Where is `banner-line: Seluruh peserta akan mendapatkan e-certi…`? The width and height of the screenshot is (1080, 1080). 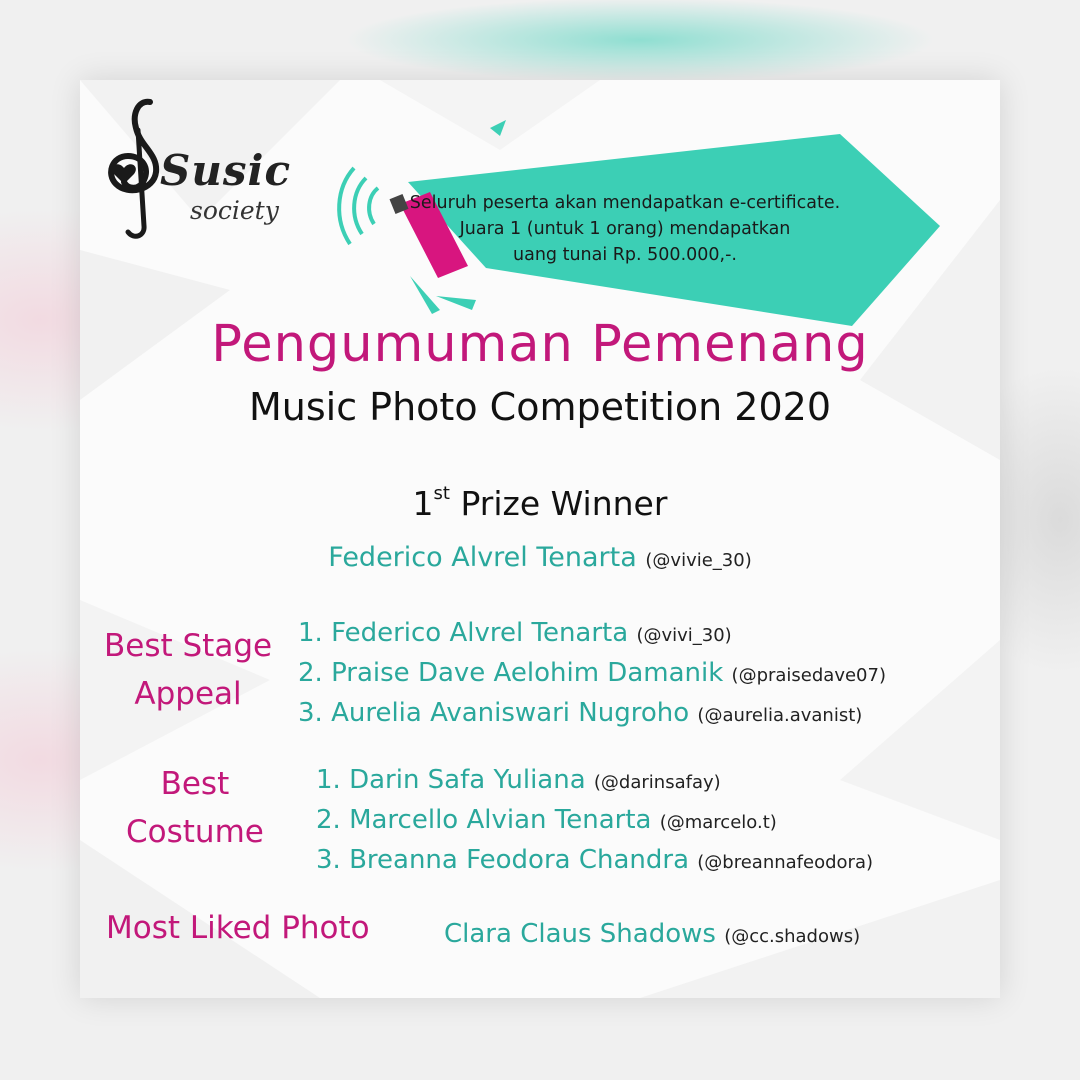 banner-line: Seluruh peserta akan mendapatkan e-certi… is located at coordinates (625, 203).